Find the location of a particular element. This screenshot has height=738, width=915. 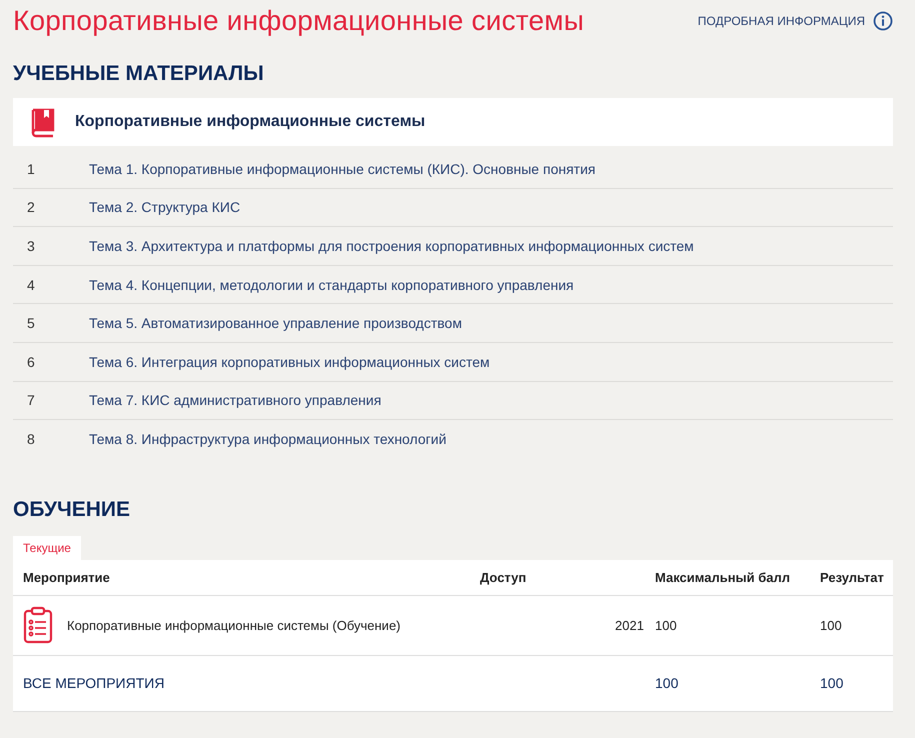

result-score: 100 is located at coordinates (831, 625).